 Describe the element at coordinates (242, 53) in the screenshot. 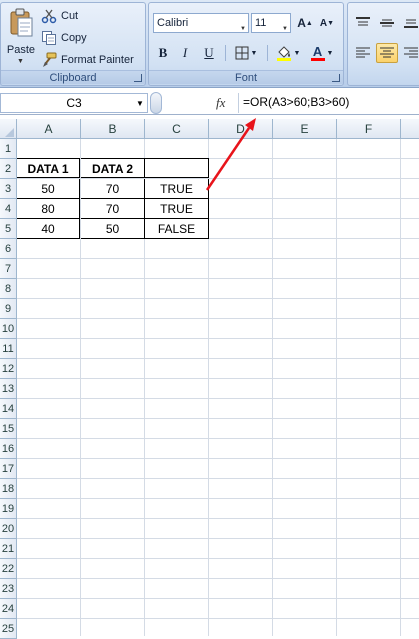

I see `borders-icon` at that location.